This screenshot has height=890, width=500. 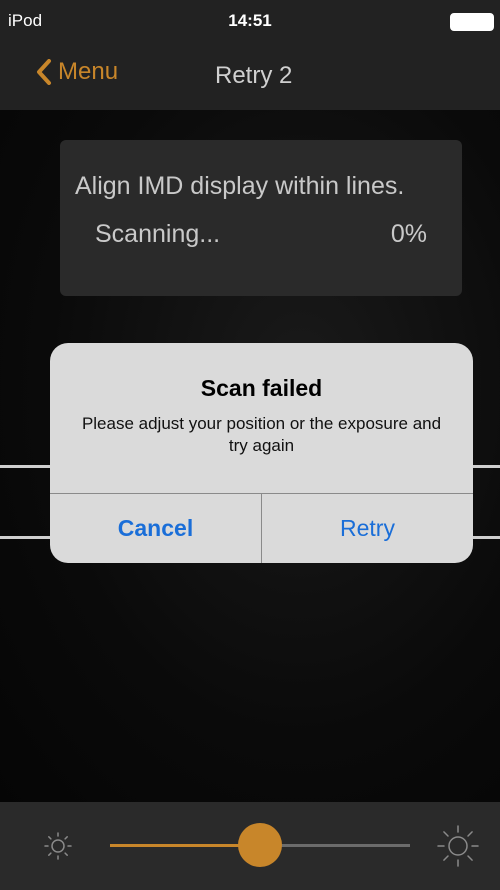 I want to click on alert-title: Scan failed, so click(x=261, y=388).